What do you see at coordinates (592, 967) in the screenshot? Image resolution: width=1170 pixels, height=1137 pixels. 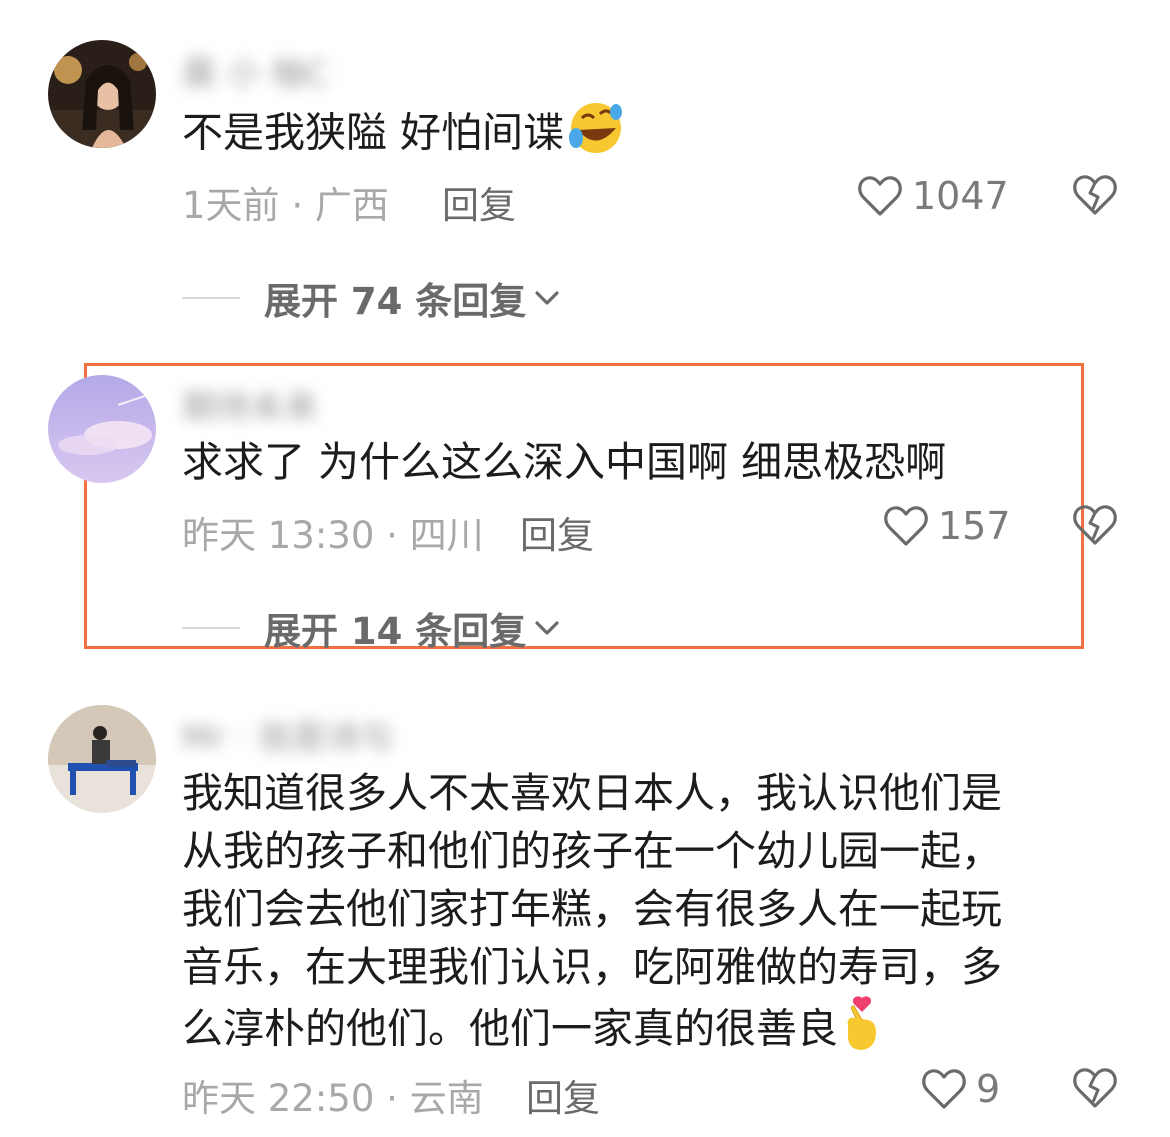 I see `comment-text-line: 音乐，在大理我们认识，吃阿雅做的寿司，多` at bounding box center [592, 967].